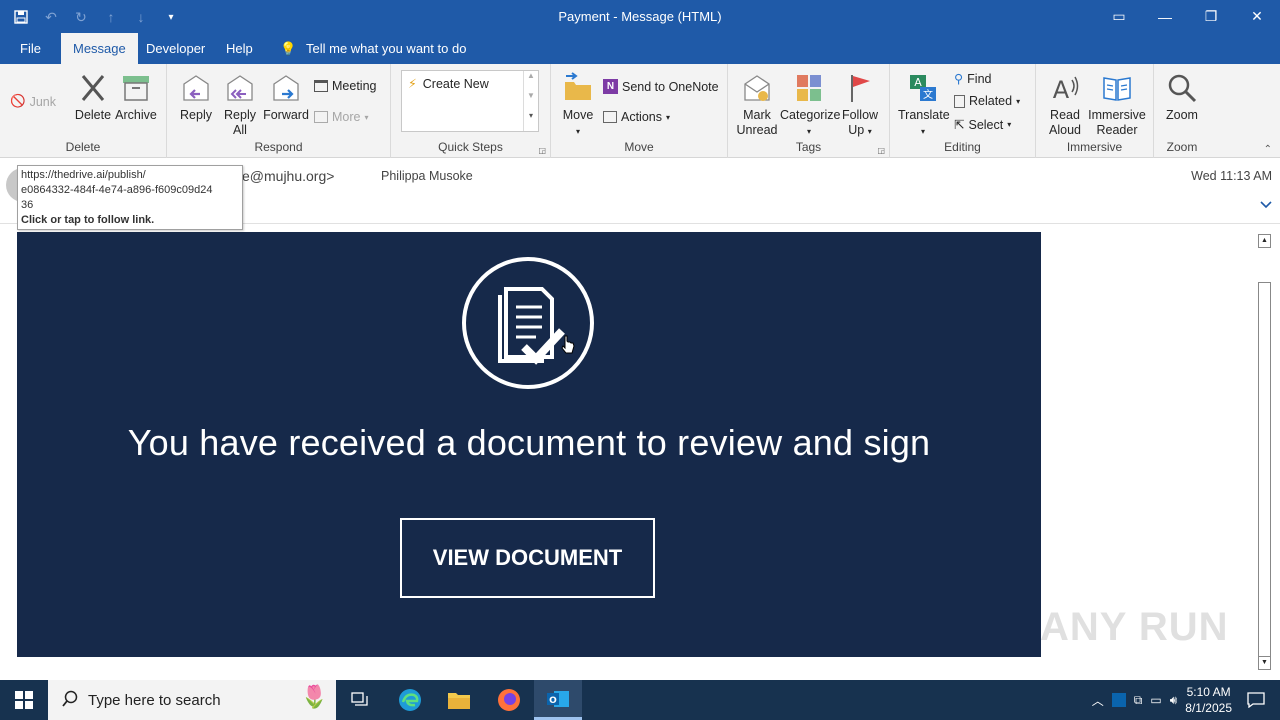 The width and height of the screenshot is (1280, 720). I want to click on follow-up-button: Follow Up ▾, so click(860, 105).